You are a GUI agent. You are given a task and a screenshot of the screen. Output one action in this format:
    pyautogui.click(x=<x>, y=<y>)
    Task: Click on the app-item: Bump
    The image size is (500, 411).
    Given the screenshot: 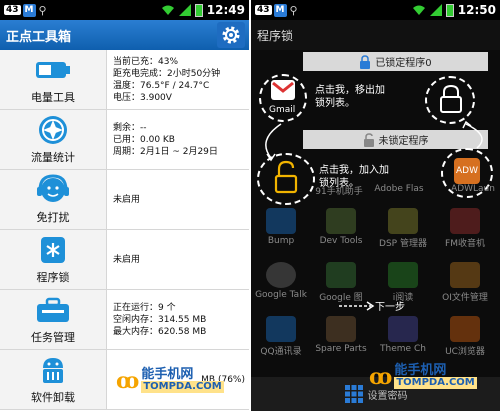 What is the action you would take?
    pyautogui.click(x=281, y=227)
    